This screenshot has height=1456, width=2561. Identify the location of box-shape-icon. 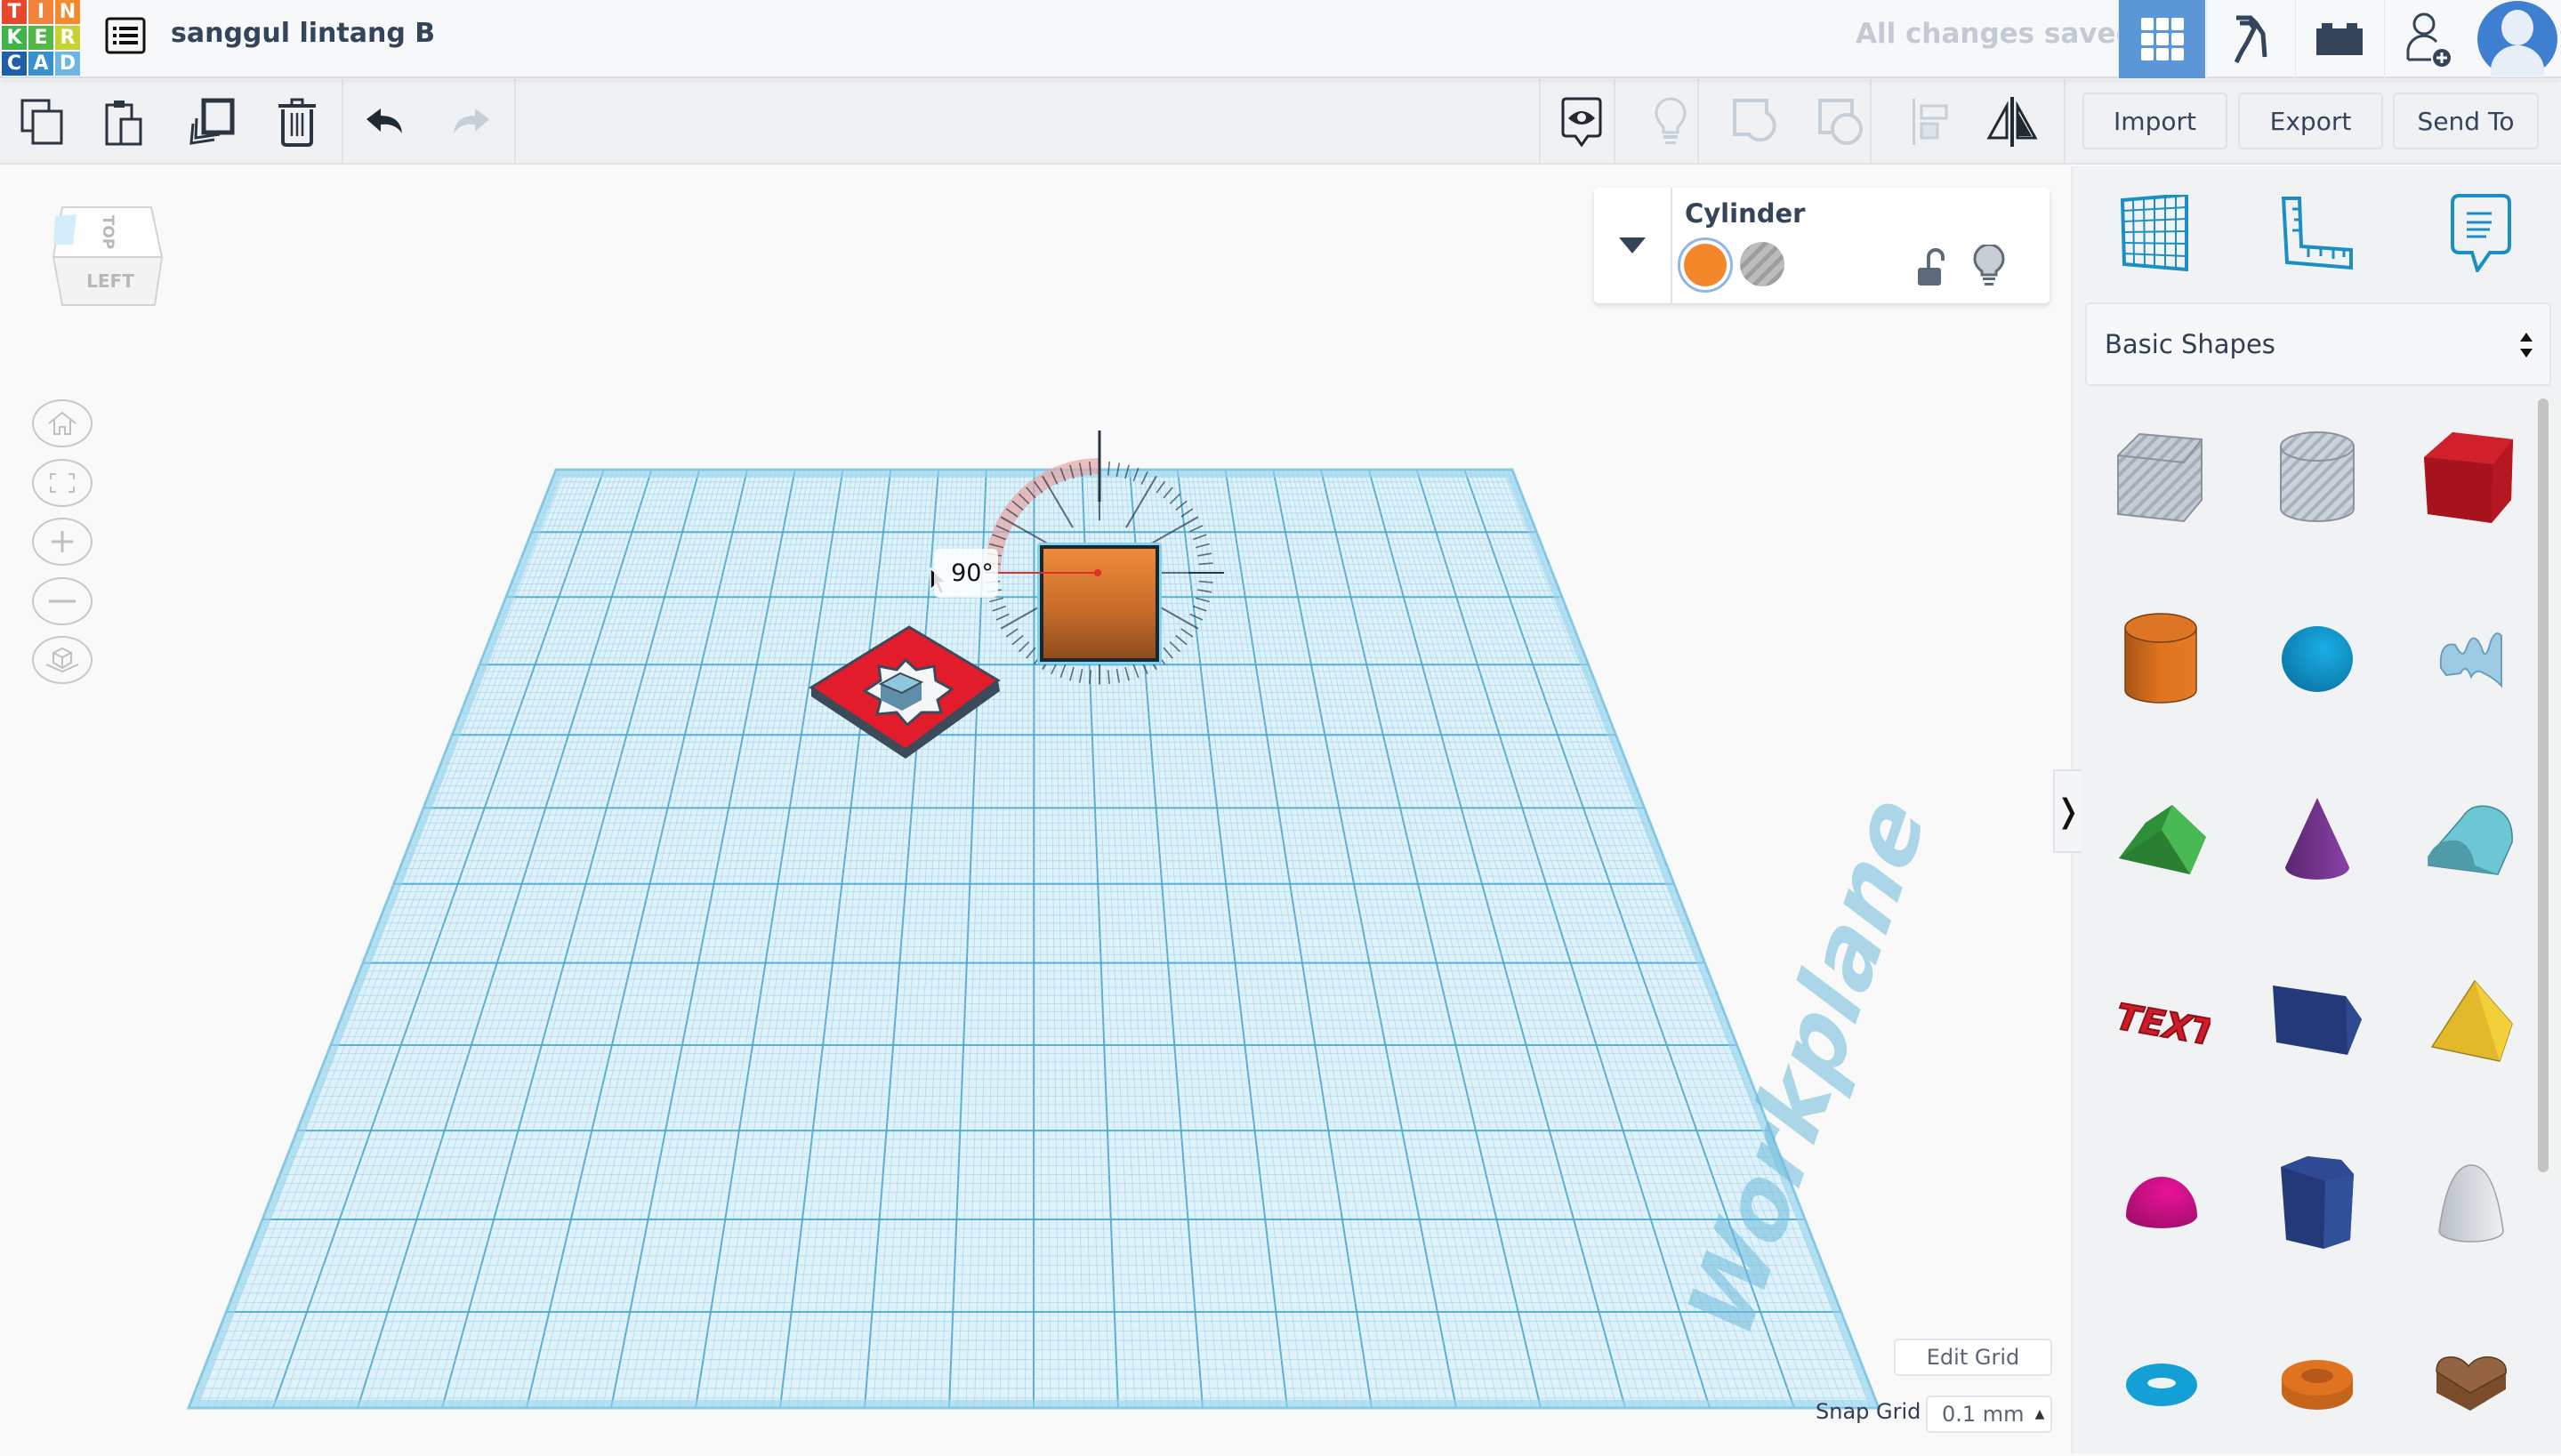
(2469, 477).